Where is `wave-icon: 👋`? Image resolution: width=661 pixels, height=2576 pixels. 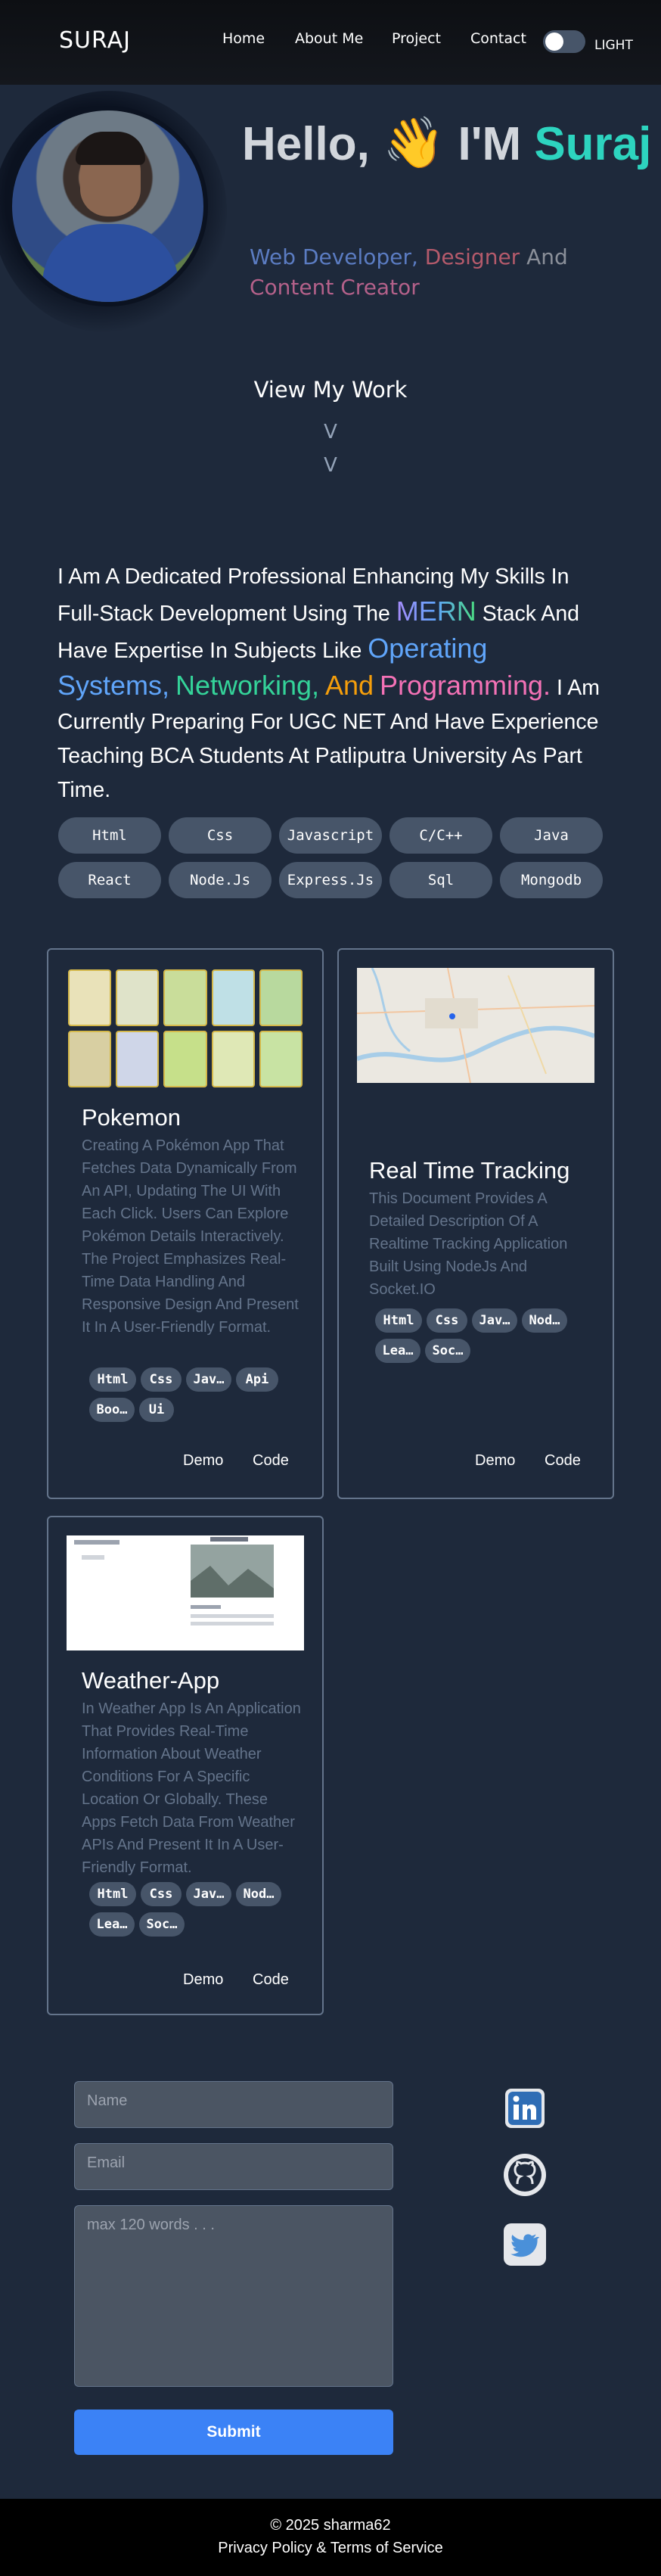 wave-icon: 👋 is located at coordinates (414, 142).